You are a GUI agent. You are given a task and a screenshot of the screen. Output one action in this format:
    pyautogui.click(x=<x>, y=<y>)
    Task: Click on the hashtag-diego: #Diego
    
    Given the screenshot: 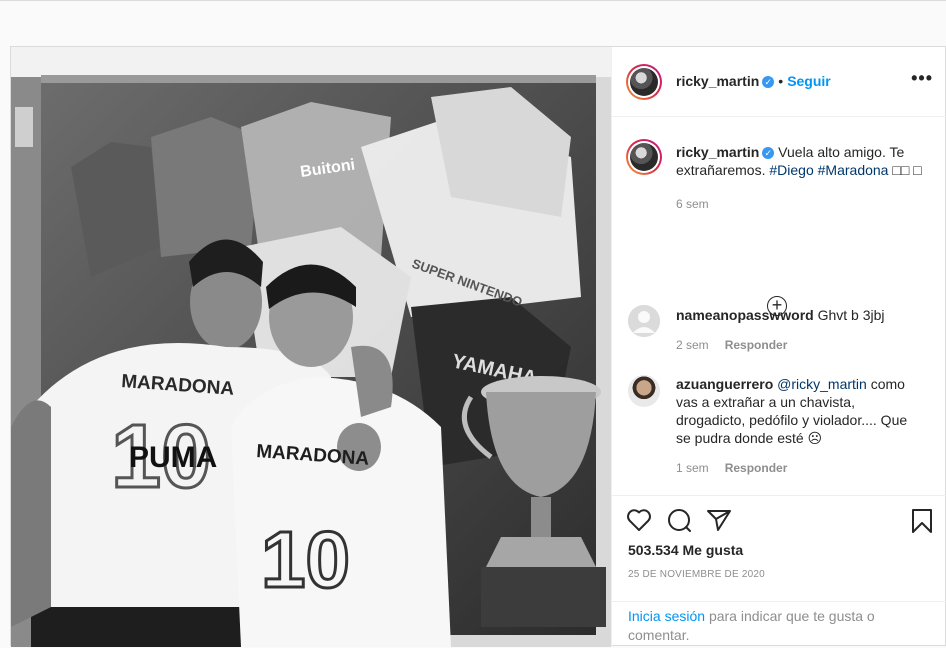 What is the action you would take?
    pyautogui.click(x=791, y=170)
    